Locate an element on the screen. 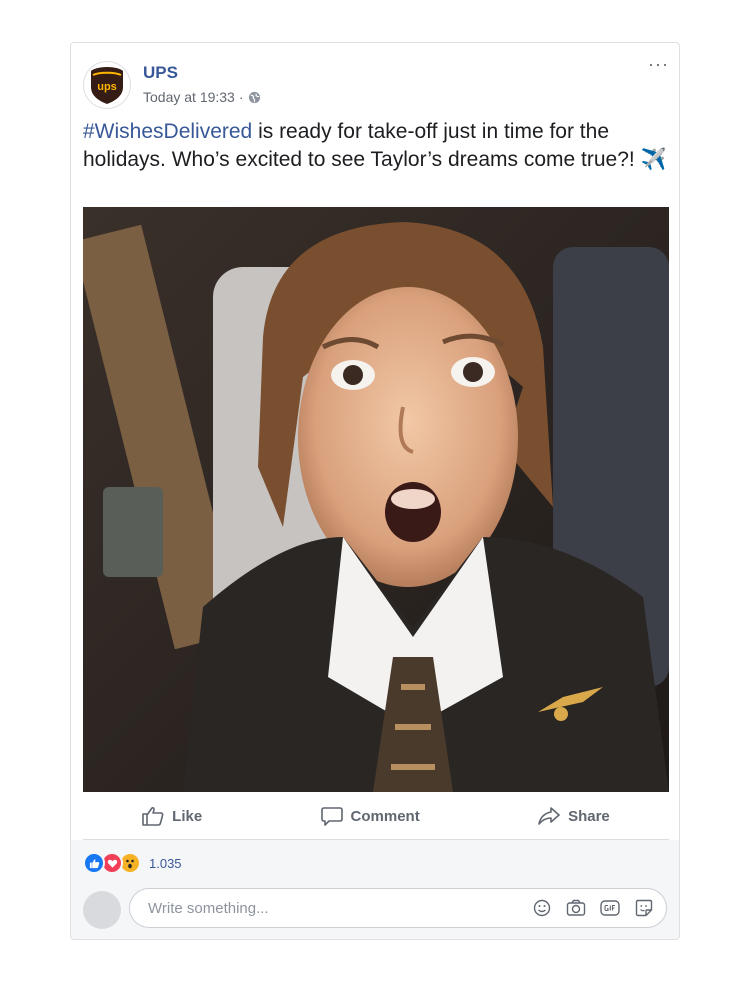 This screenshot has width=750, height=983. post-footer: 1.035 is located at coordinates (375, 889).